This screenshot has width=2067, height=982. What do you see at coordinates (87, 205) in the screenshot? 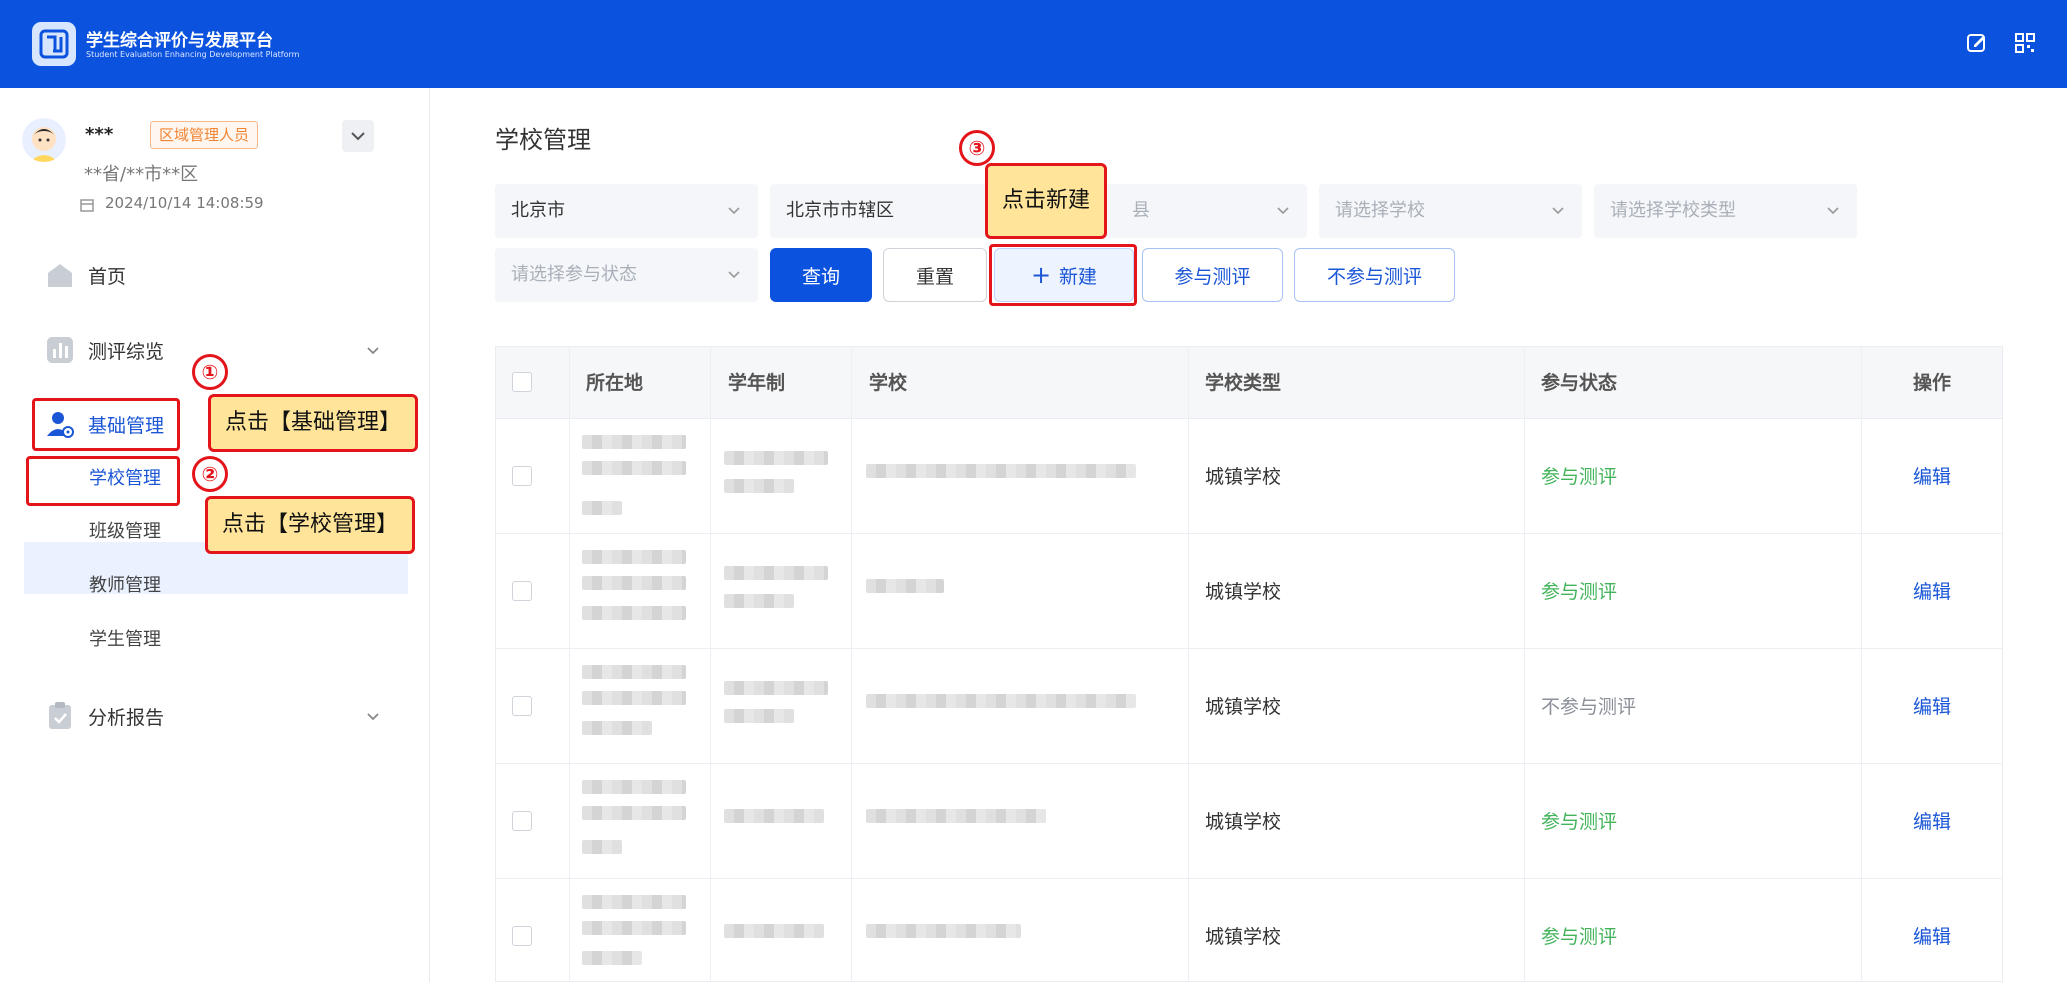
I see `calendar-icon` at bounding box center [87, 205].